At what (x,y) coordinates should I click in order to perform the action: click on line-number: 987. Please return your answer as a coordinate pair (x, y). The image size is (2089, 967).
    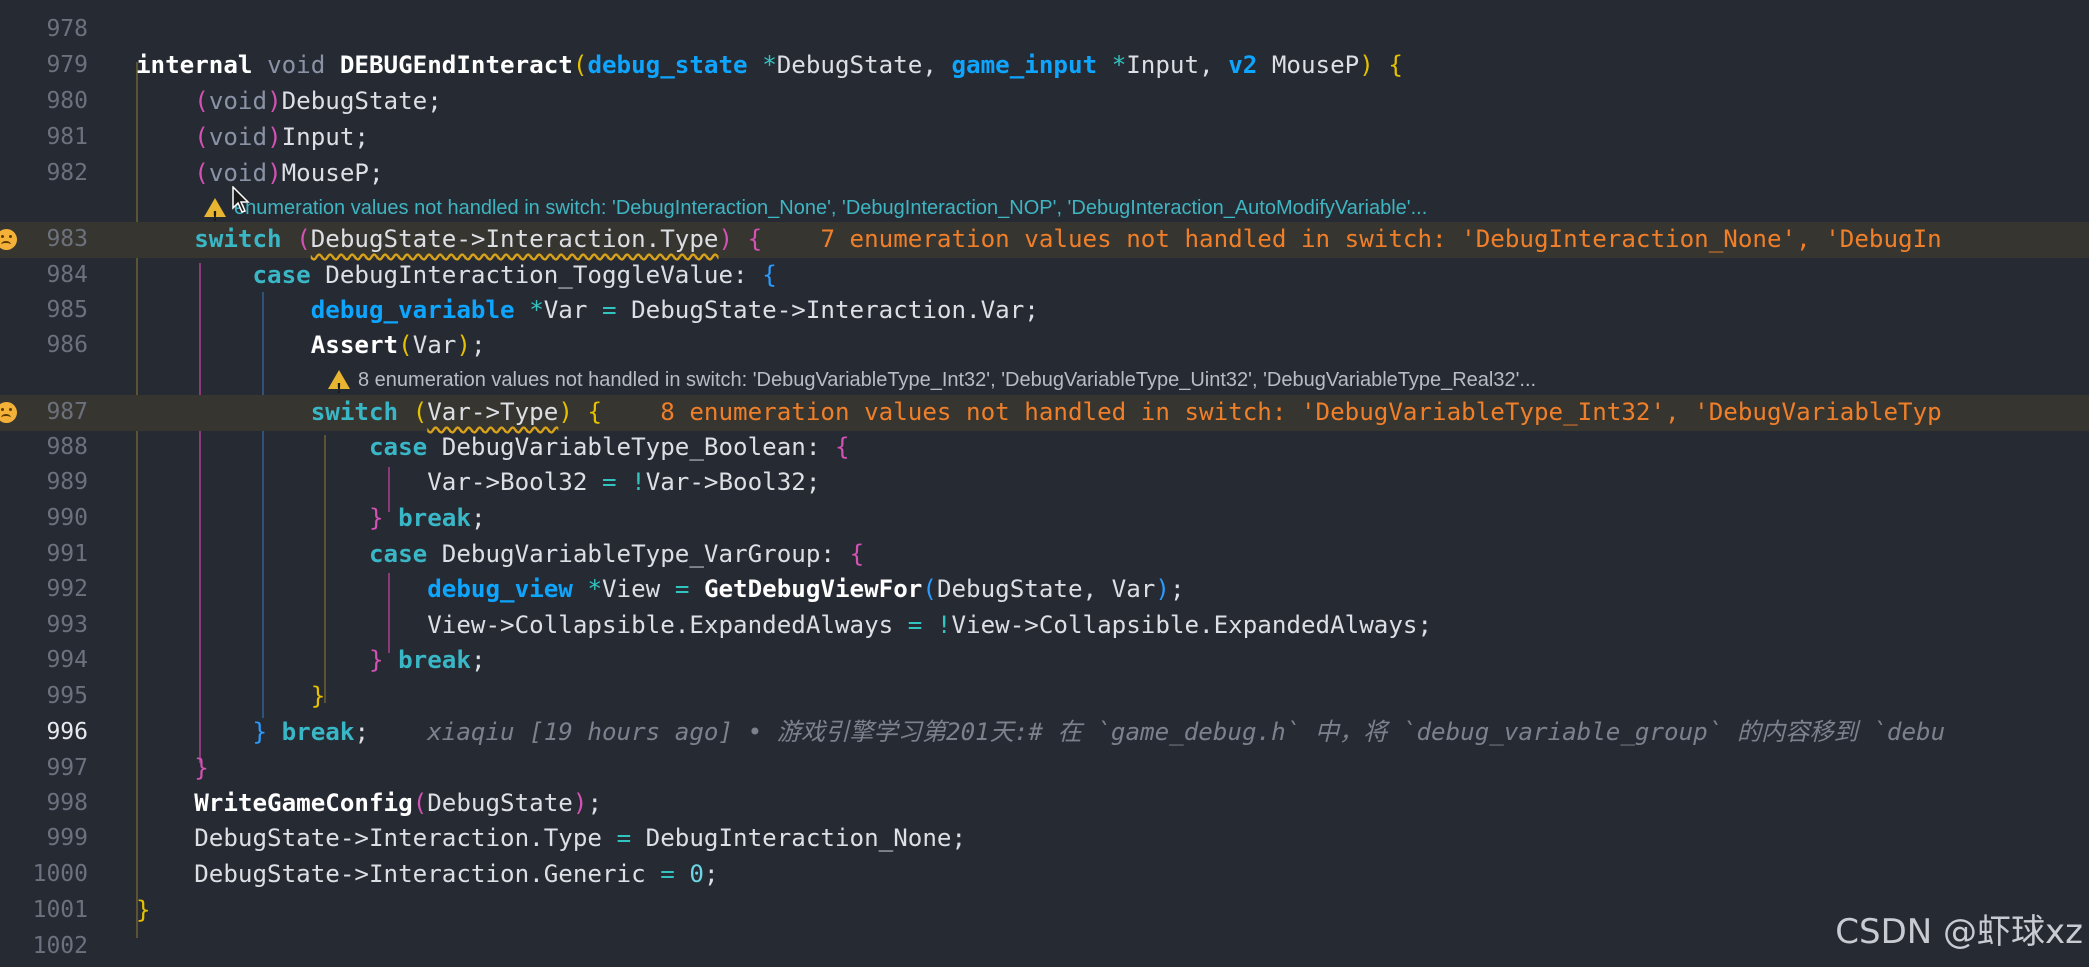
    Looking at the image, I should click on (67, 412).